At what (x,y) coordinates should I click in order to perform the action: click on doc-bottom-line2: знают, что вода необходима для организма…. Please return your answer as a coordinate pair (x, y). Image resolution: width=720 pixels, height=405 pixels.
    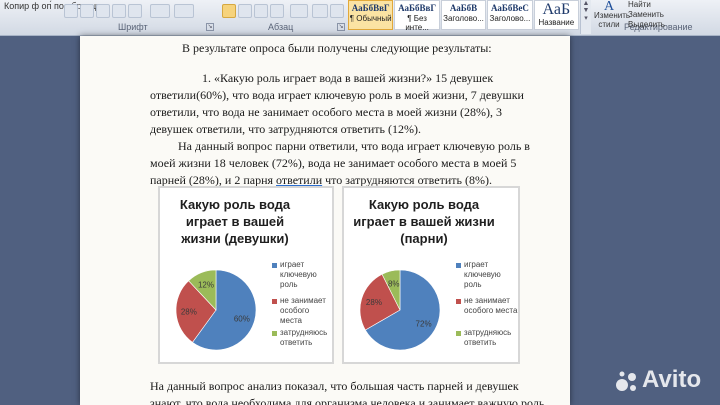
    Looking at the image, I should click on (347, 400).